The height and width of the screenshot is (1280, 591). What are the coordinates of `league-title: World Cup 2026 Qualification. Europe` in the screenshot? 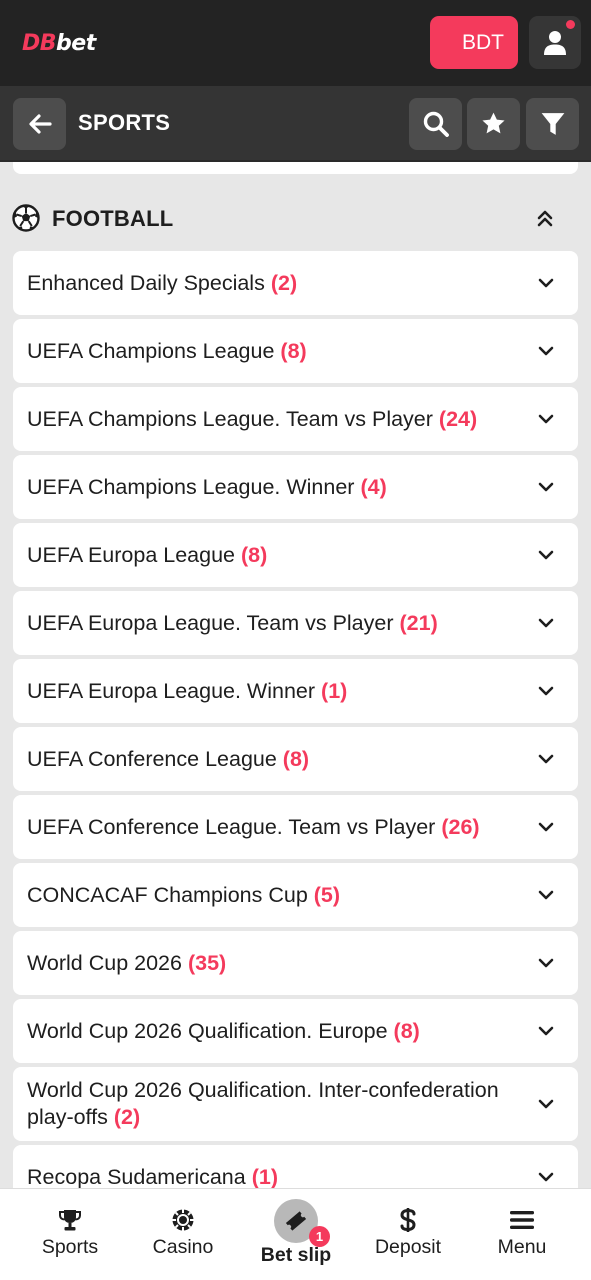 It's located at (207, 1030).